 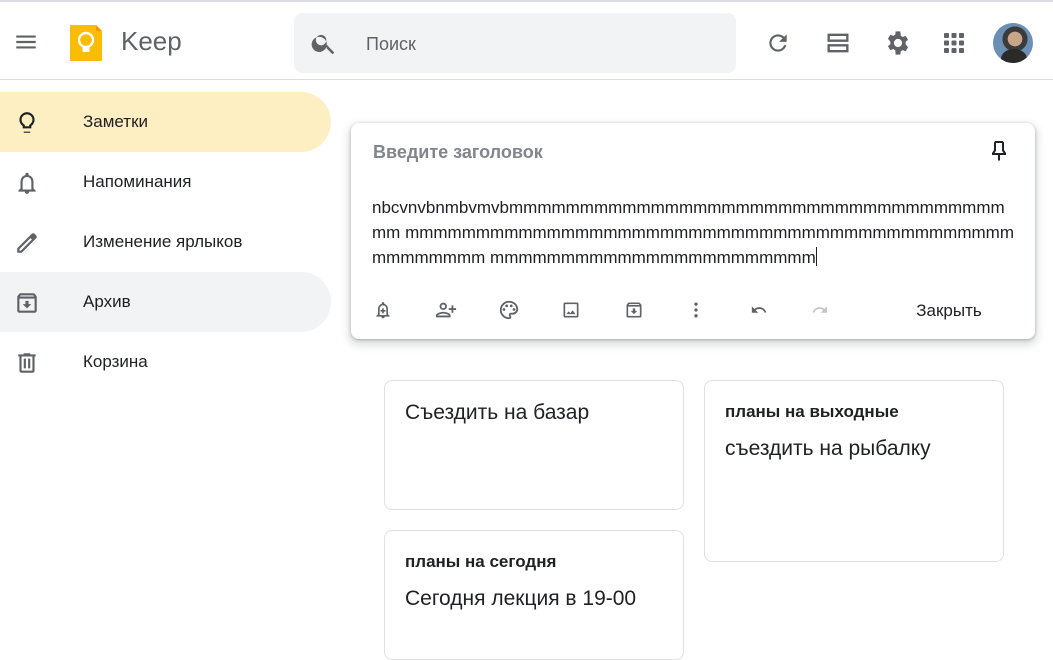 I want to click on collaborator-icon, so click(x=446, y=310).